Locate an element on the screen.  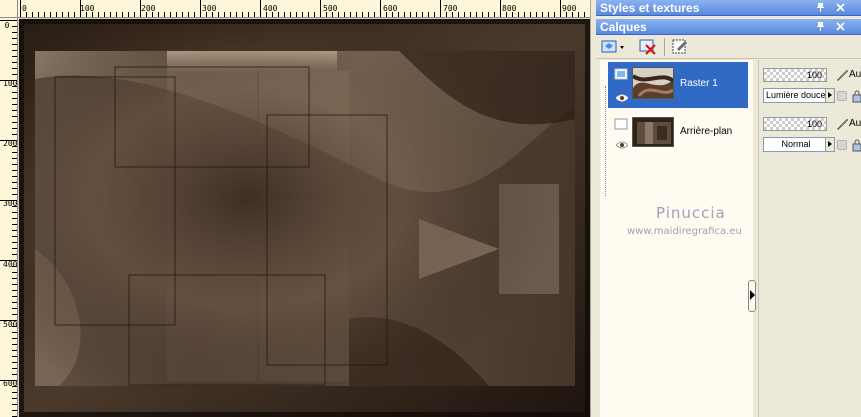
ruler-h-label: 800 is located at coordinates (509, 8).